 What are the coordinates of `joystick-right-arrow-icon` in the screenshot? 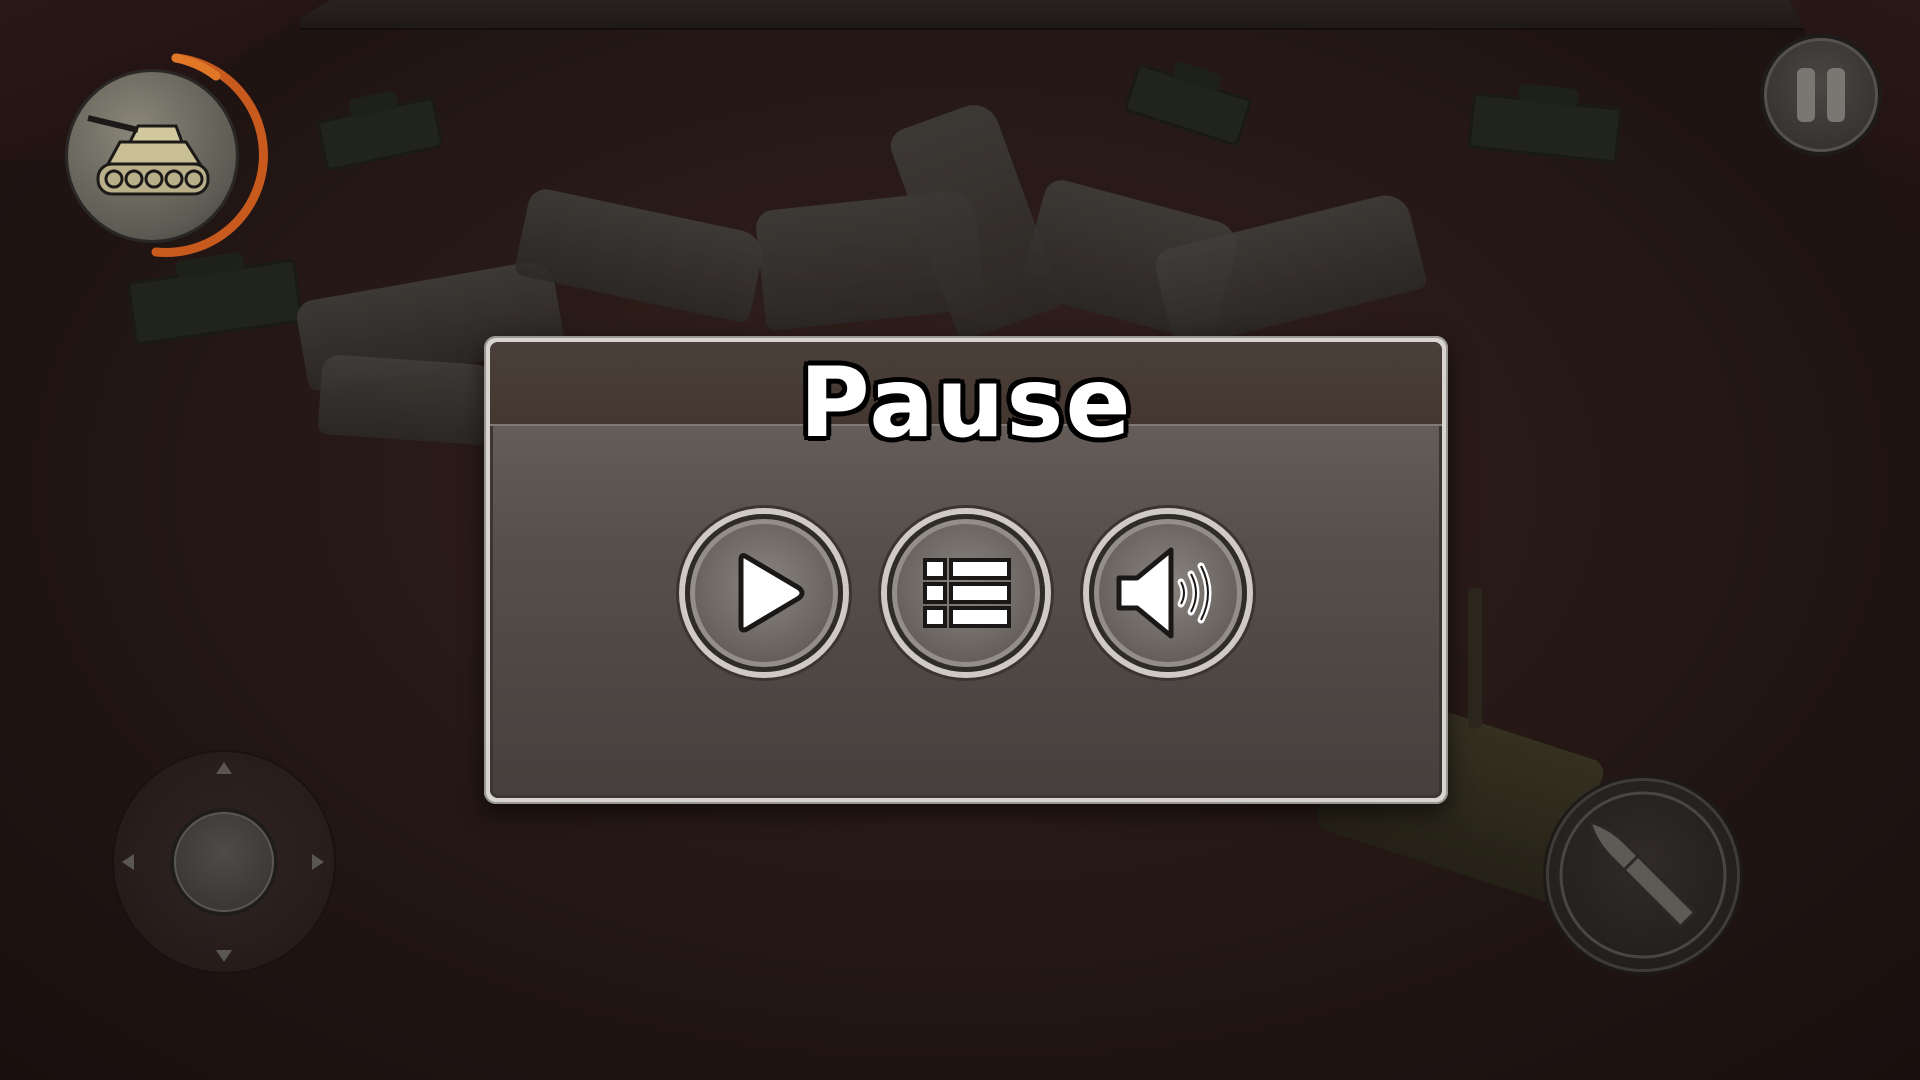 It's located at (318, 862).